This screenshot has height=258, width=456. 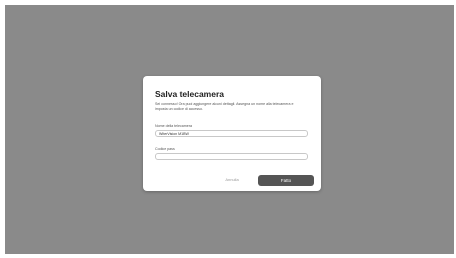 I want to click on cancel-button: Annulla, so click(x=232, y=180).